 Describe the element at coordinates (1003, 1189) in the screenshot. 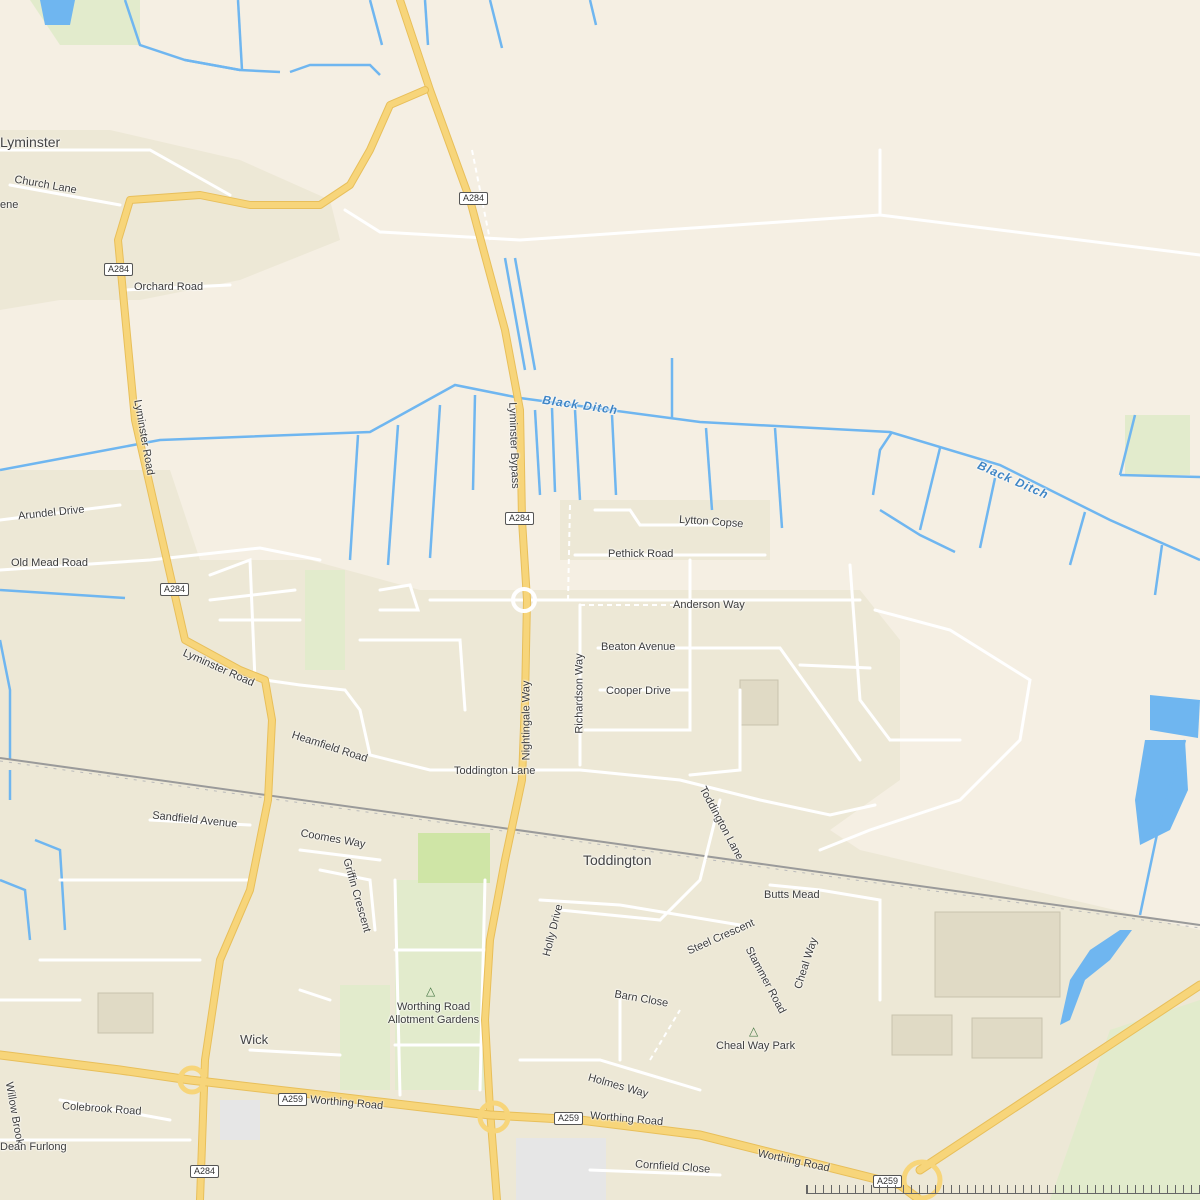

I see `map-scale-bar` at that location.